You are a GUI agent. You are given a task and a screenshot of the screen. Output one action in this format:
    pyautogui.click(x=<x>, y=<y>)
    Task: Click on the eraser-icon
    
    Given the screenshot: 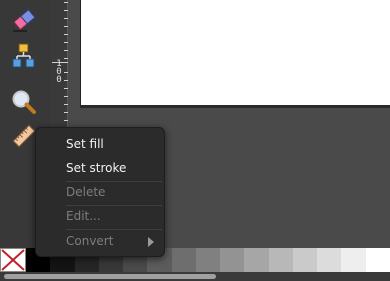 What is the action you would take?
    pyautogui.click(x=24, y=20)
    